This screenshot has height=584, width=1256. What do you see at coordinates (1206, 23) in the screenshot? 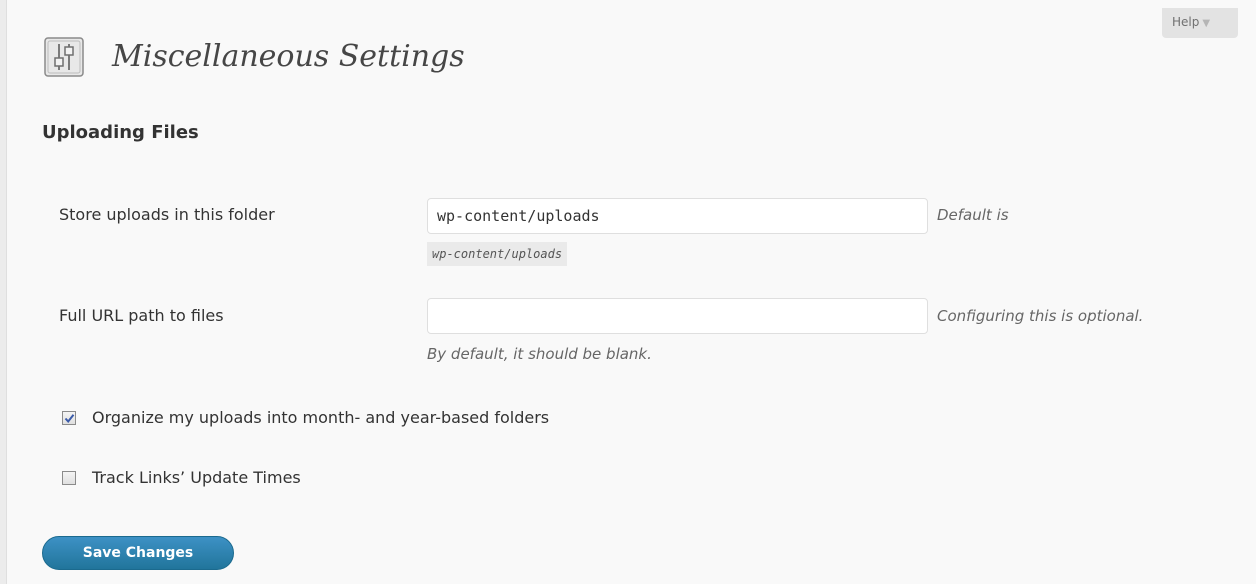
I see `chevron-down-icon: ▼` at bounding box center [1206, 23].